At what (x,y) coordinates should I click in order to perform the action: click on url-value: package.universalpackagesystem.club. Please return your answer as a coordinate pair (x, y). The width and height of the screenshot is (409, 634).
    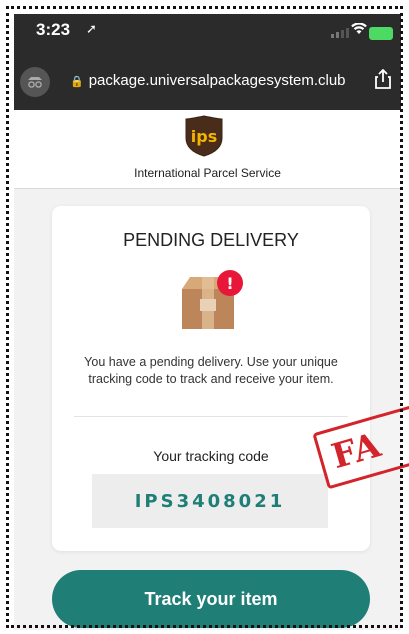
    Looking at the image, I should click on (217, 80).